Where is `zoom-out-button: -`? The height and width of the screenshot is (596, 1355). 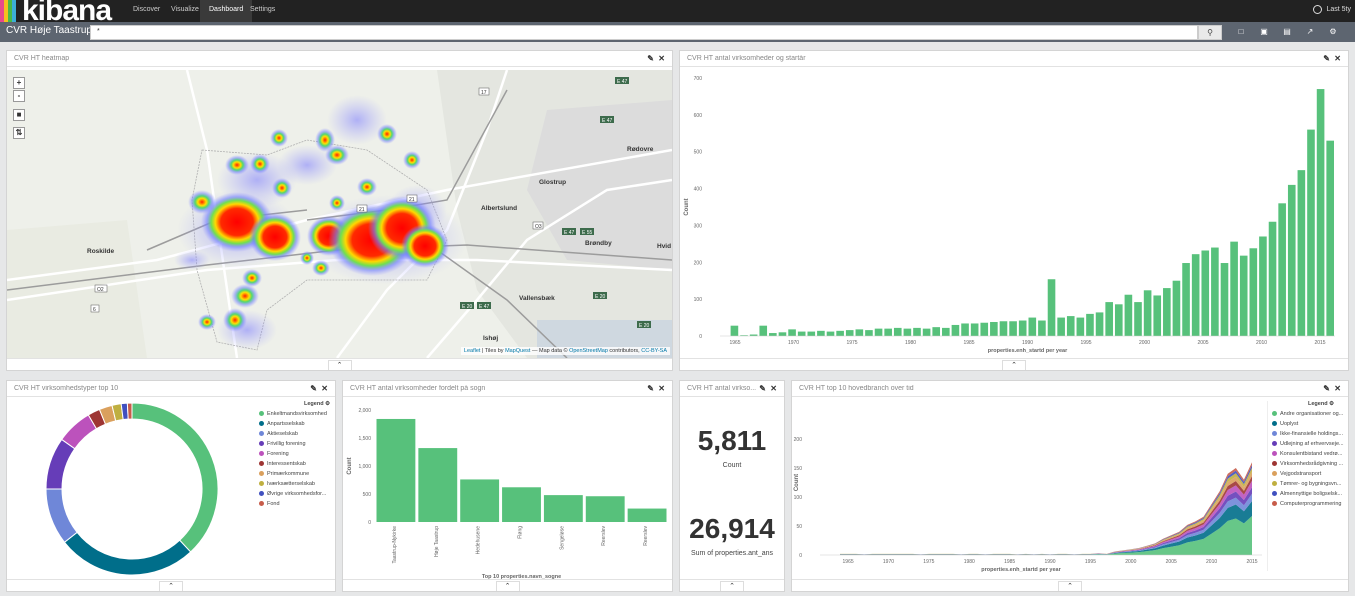 zoom-out-button: - is located at coordinates (19, 96).